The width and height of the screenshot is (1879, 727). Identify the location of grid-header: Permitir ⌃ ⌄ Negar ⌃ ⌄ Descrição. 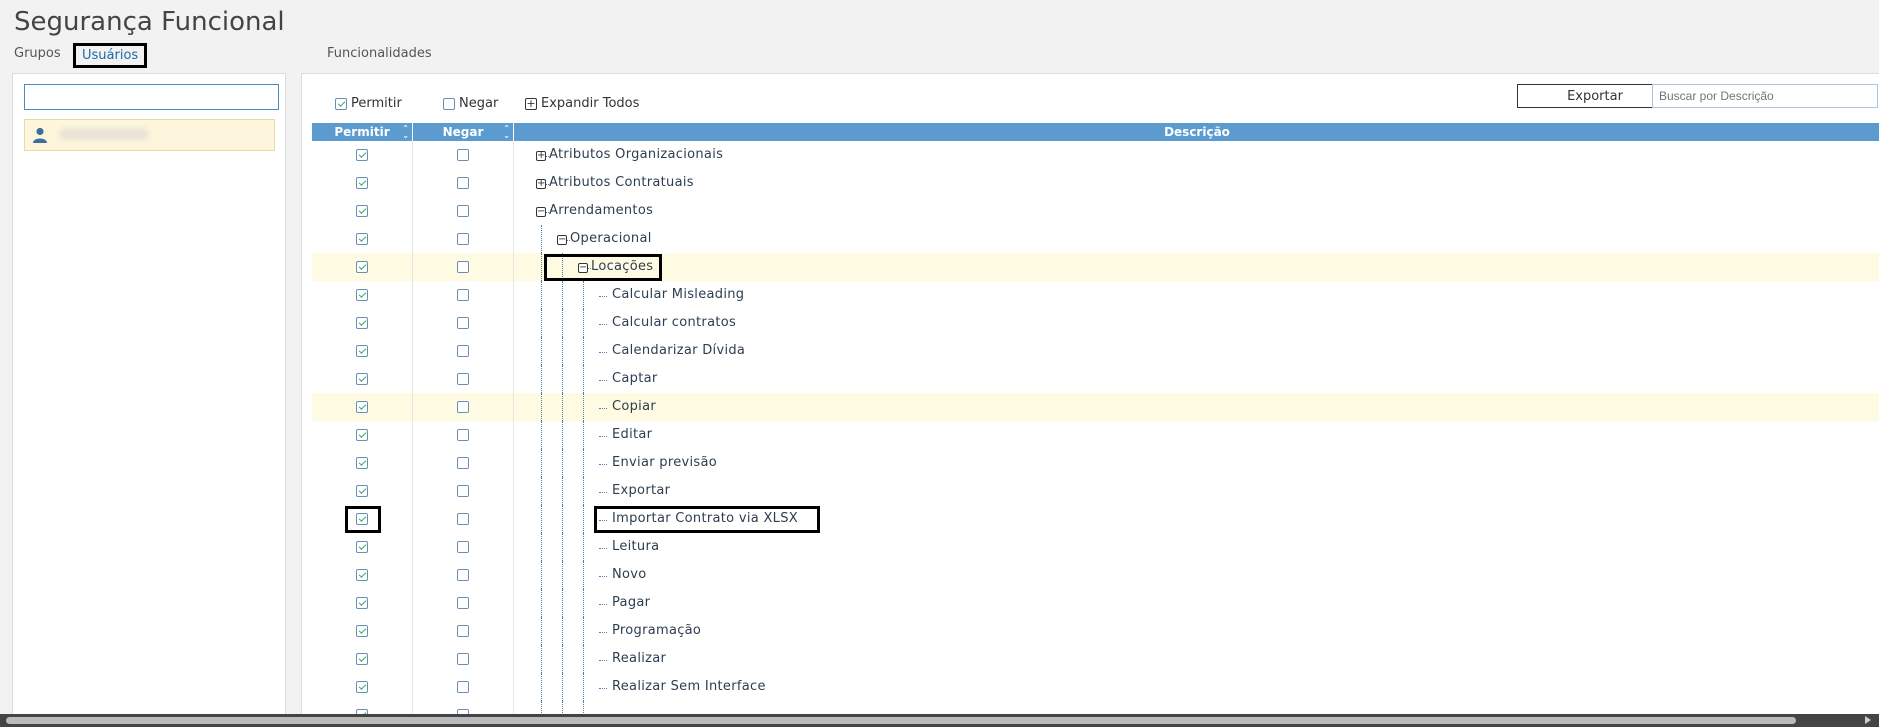
(1095, 132).